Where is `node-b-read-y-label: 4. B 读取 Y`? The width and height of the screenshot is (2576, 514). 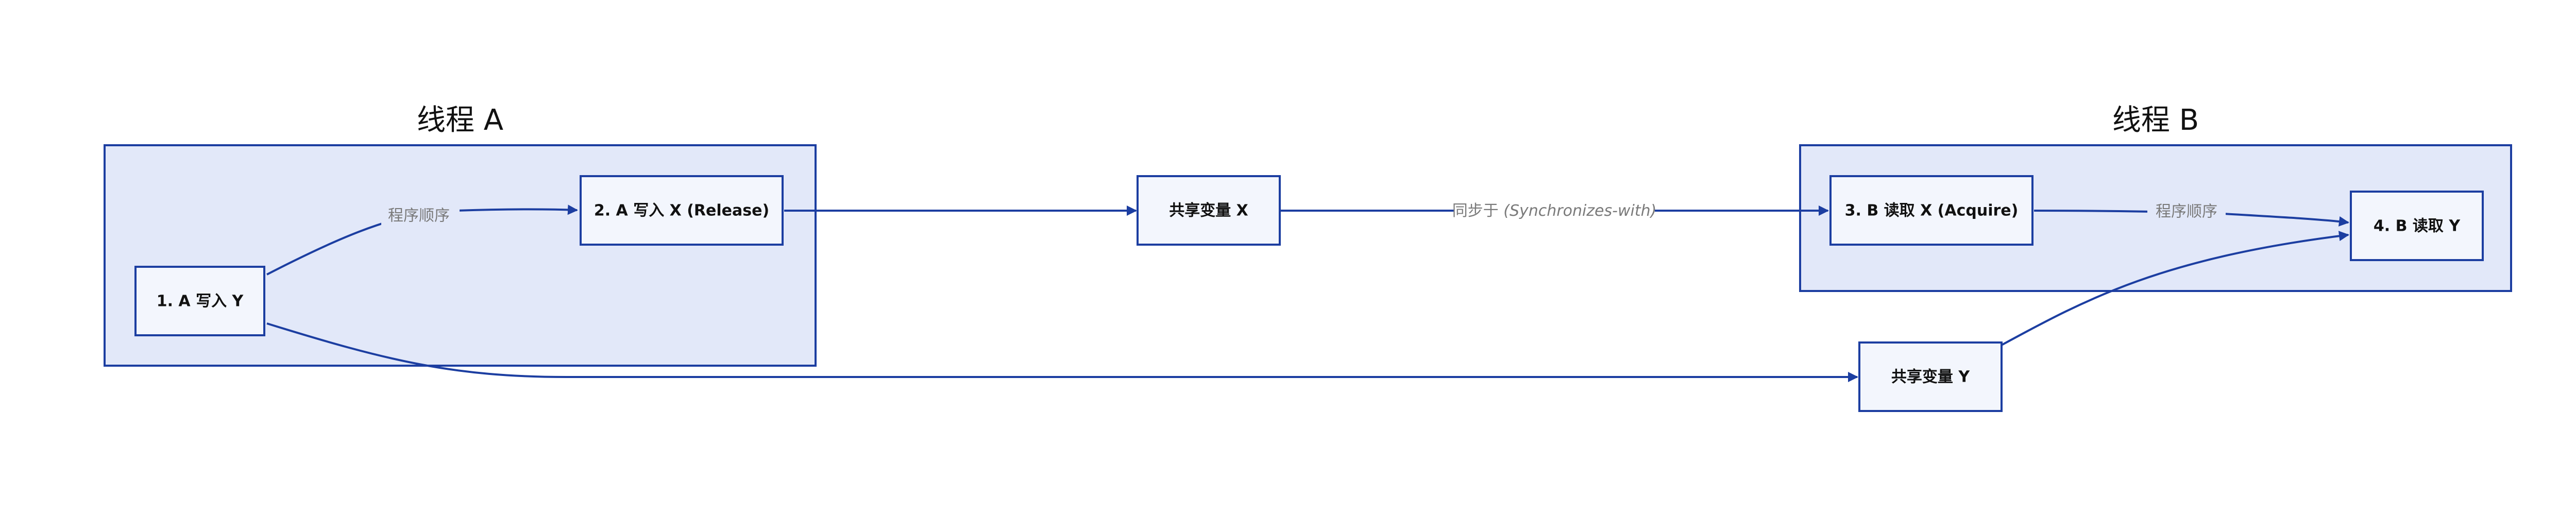
node-b-read-y-label: 4. B 读取 Y is located at coordinates (2417, 226).